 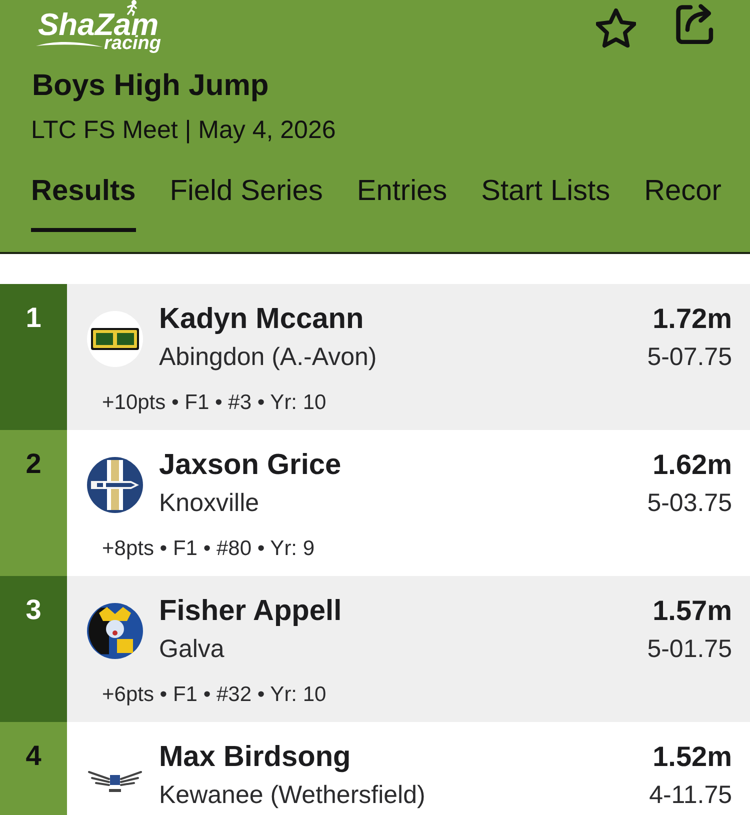 What do you see at coordinates (689, 357) in the screenshot?
I see `mark-imperial: 5-07.75` at bounding box center [689, 357].